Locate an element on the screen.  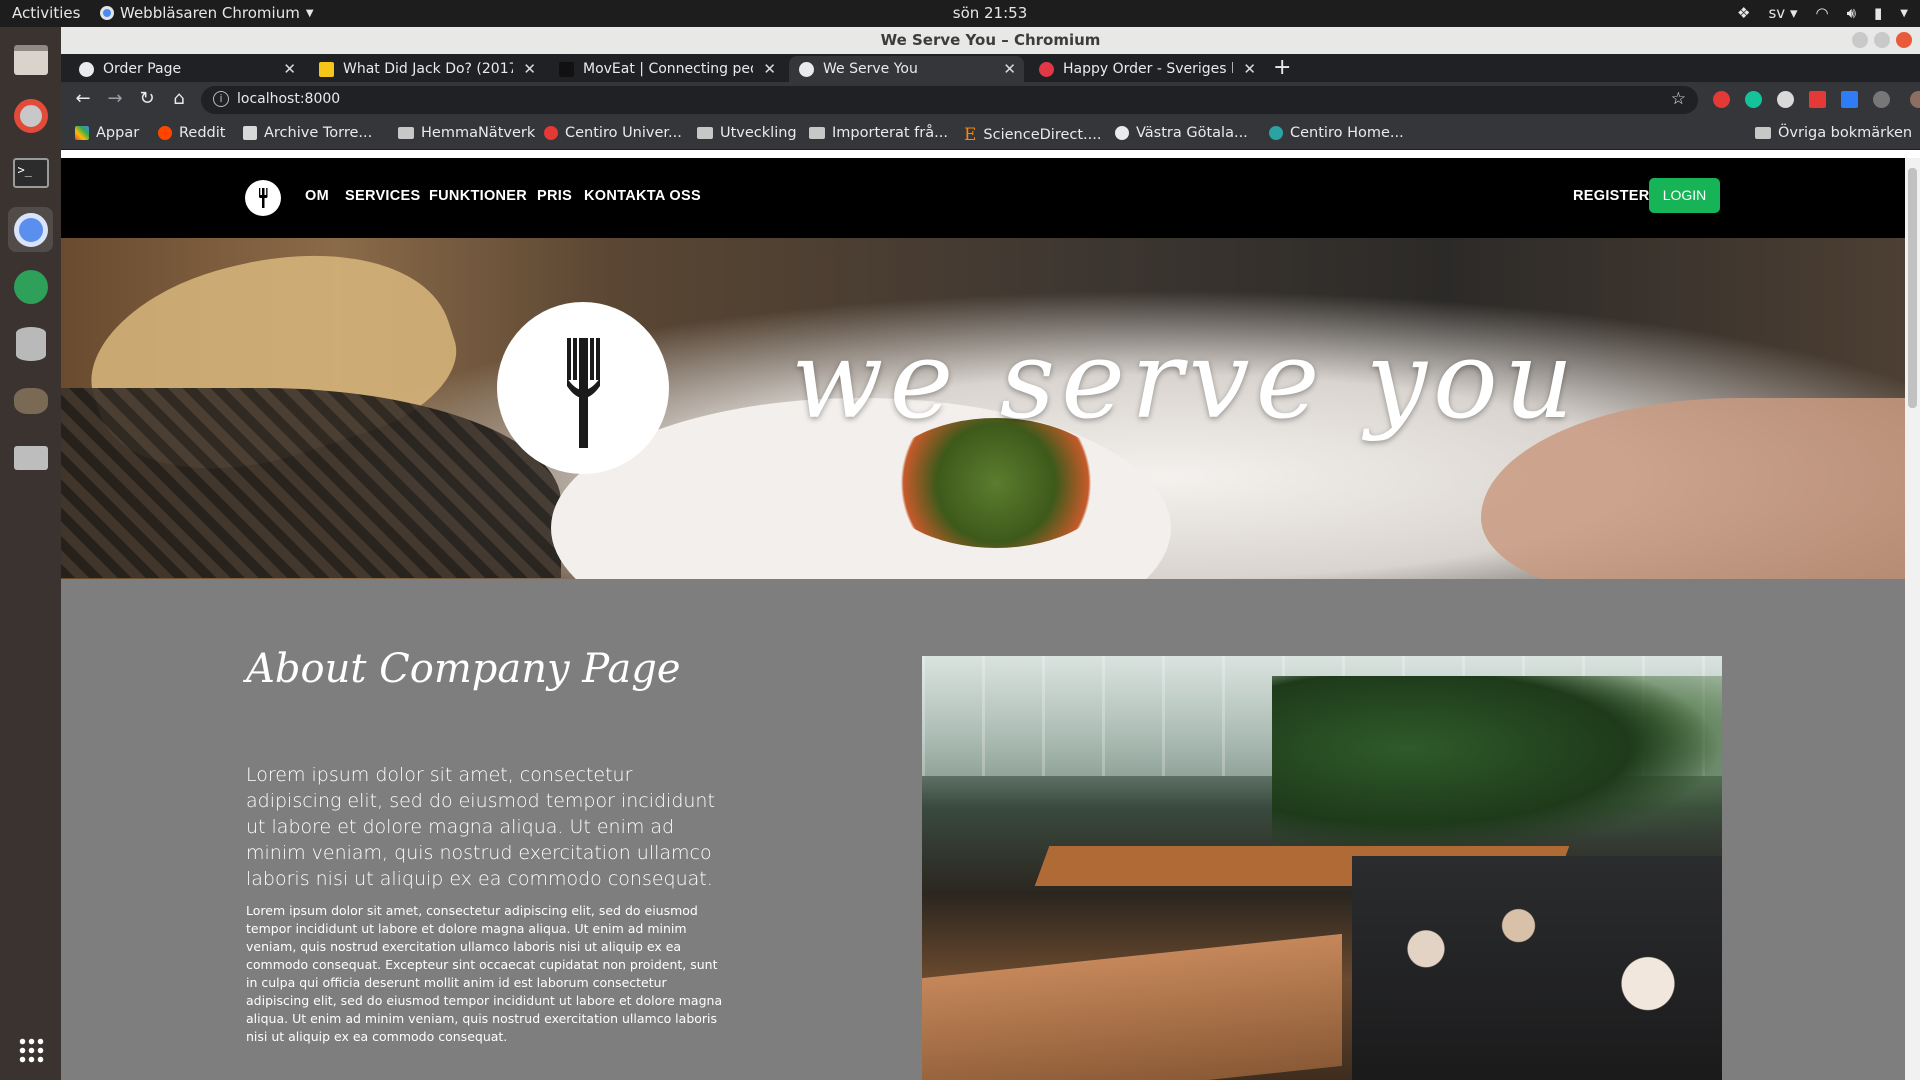
system-tray: ❖ sv ▾ ◠ 🔊︎ ▮ ▼ is located at coordinates (1822, 13).